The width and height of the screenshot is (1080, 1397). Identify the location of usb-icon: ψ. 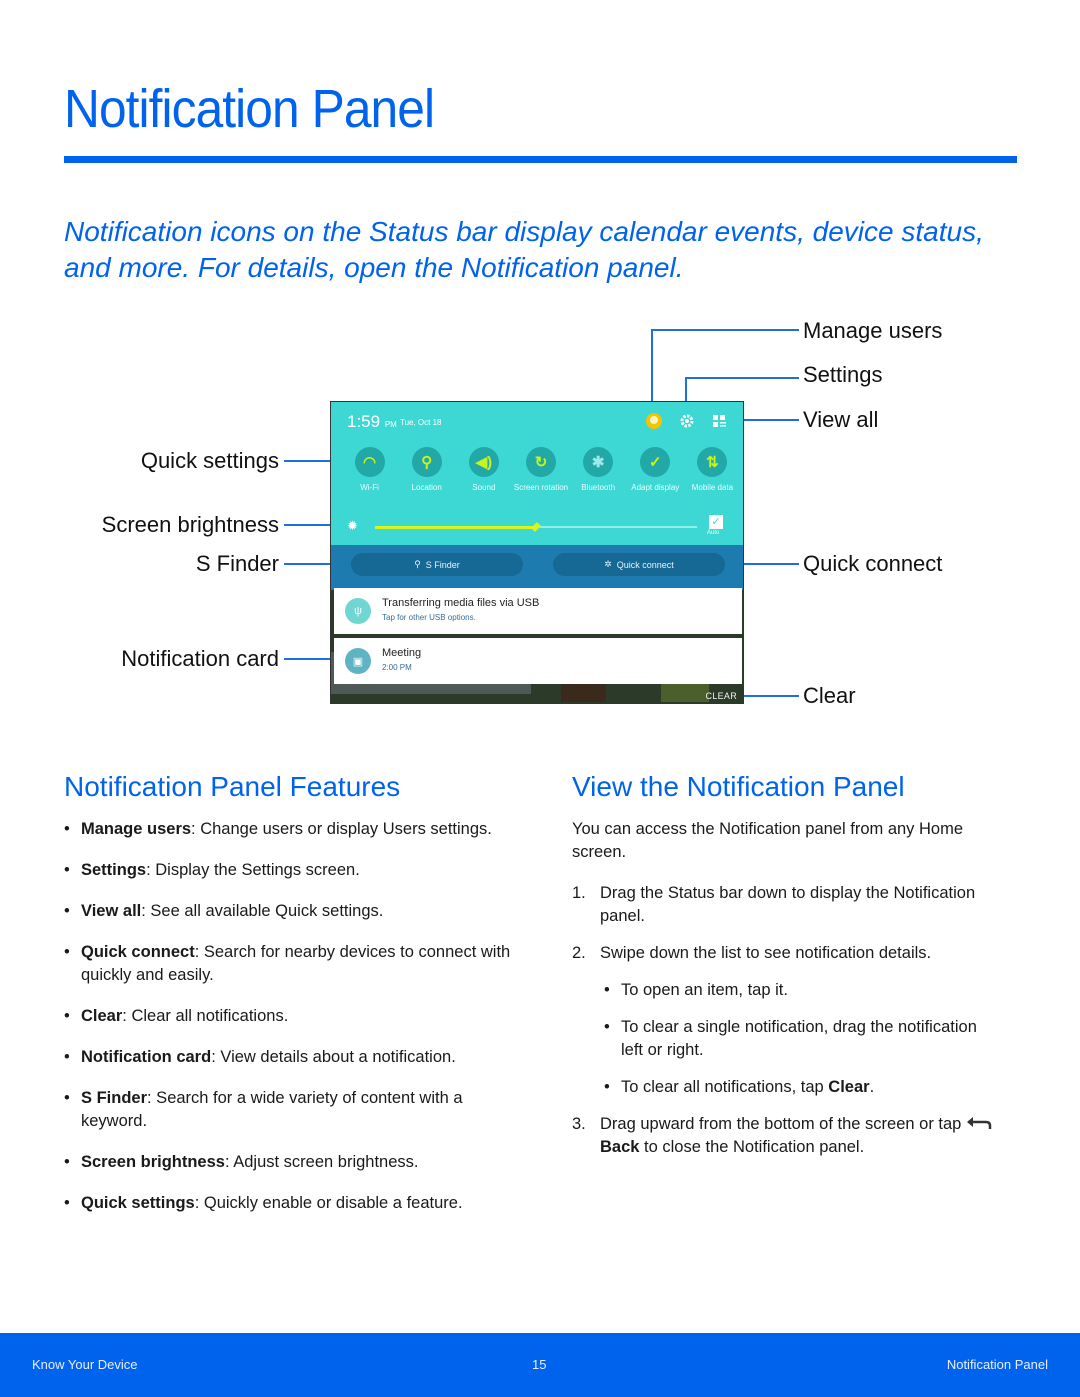
(358, 611).